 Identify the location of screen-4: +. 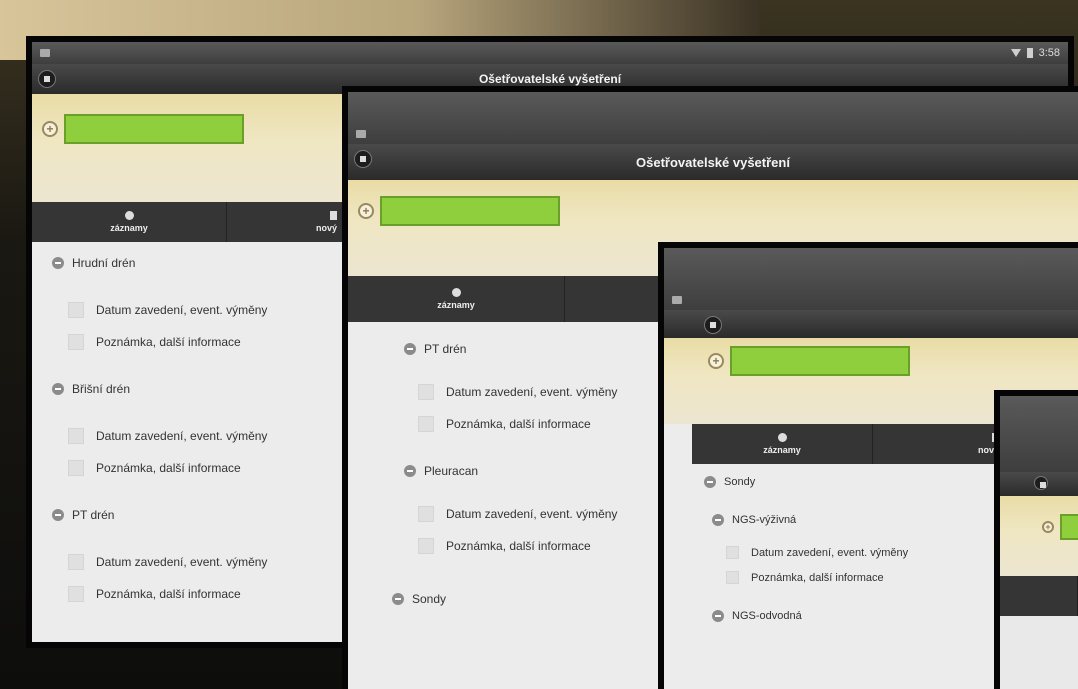
(1039, 542).